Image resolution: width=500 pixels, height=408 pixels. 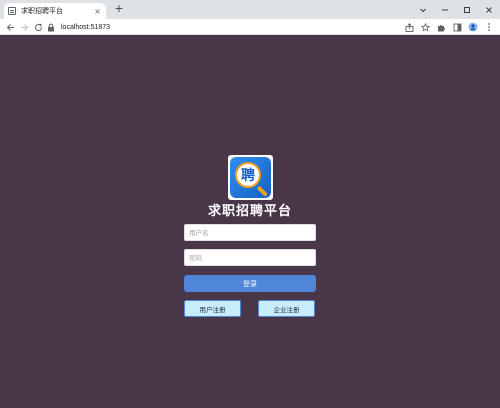 I want to click on browser-toolbar: localhost:51873, so click(x=250, y=27).